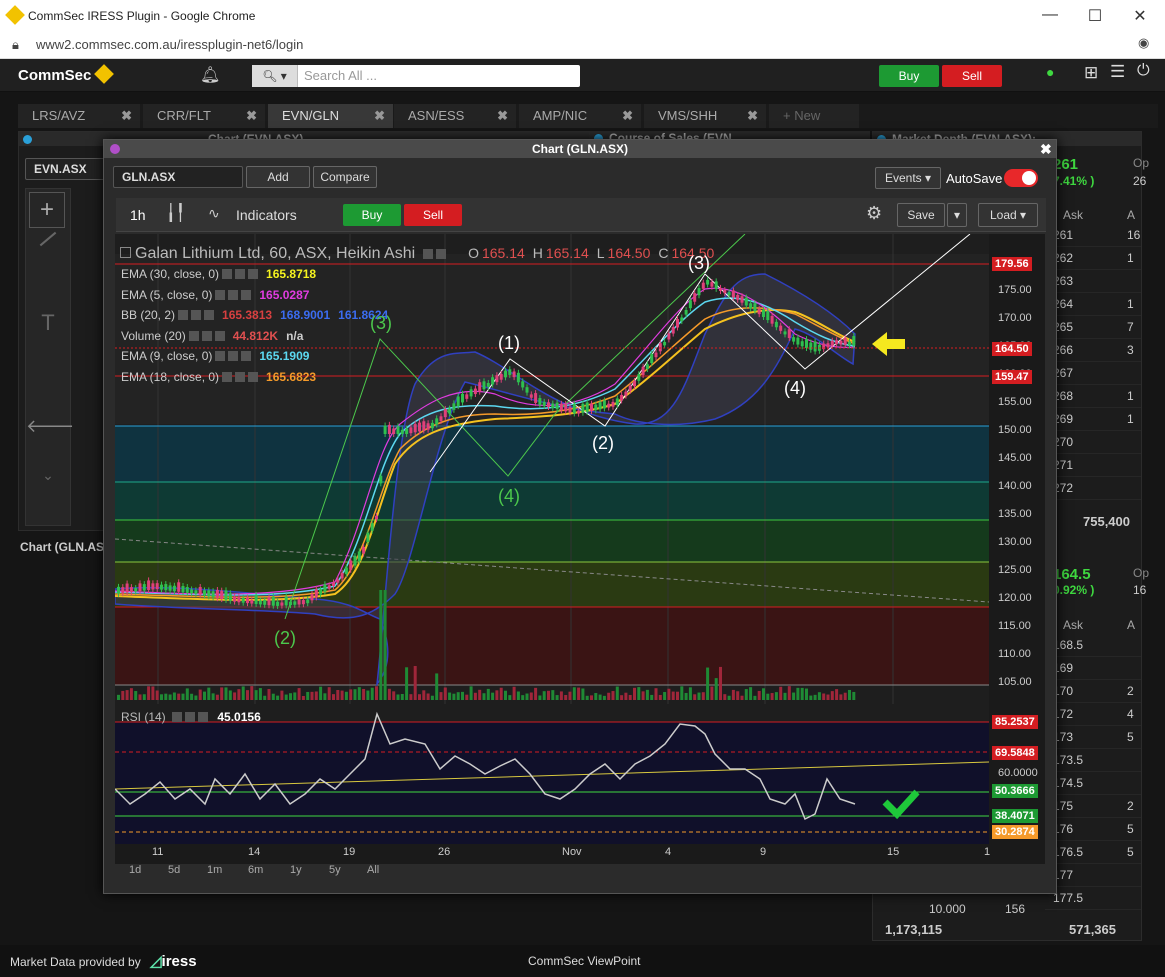 The image size is (1165, 977). Describe the element at coordinates (204, 116) in the screenshot. I see `tab-crr-flt: CRR/FLT ✖` at that location.